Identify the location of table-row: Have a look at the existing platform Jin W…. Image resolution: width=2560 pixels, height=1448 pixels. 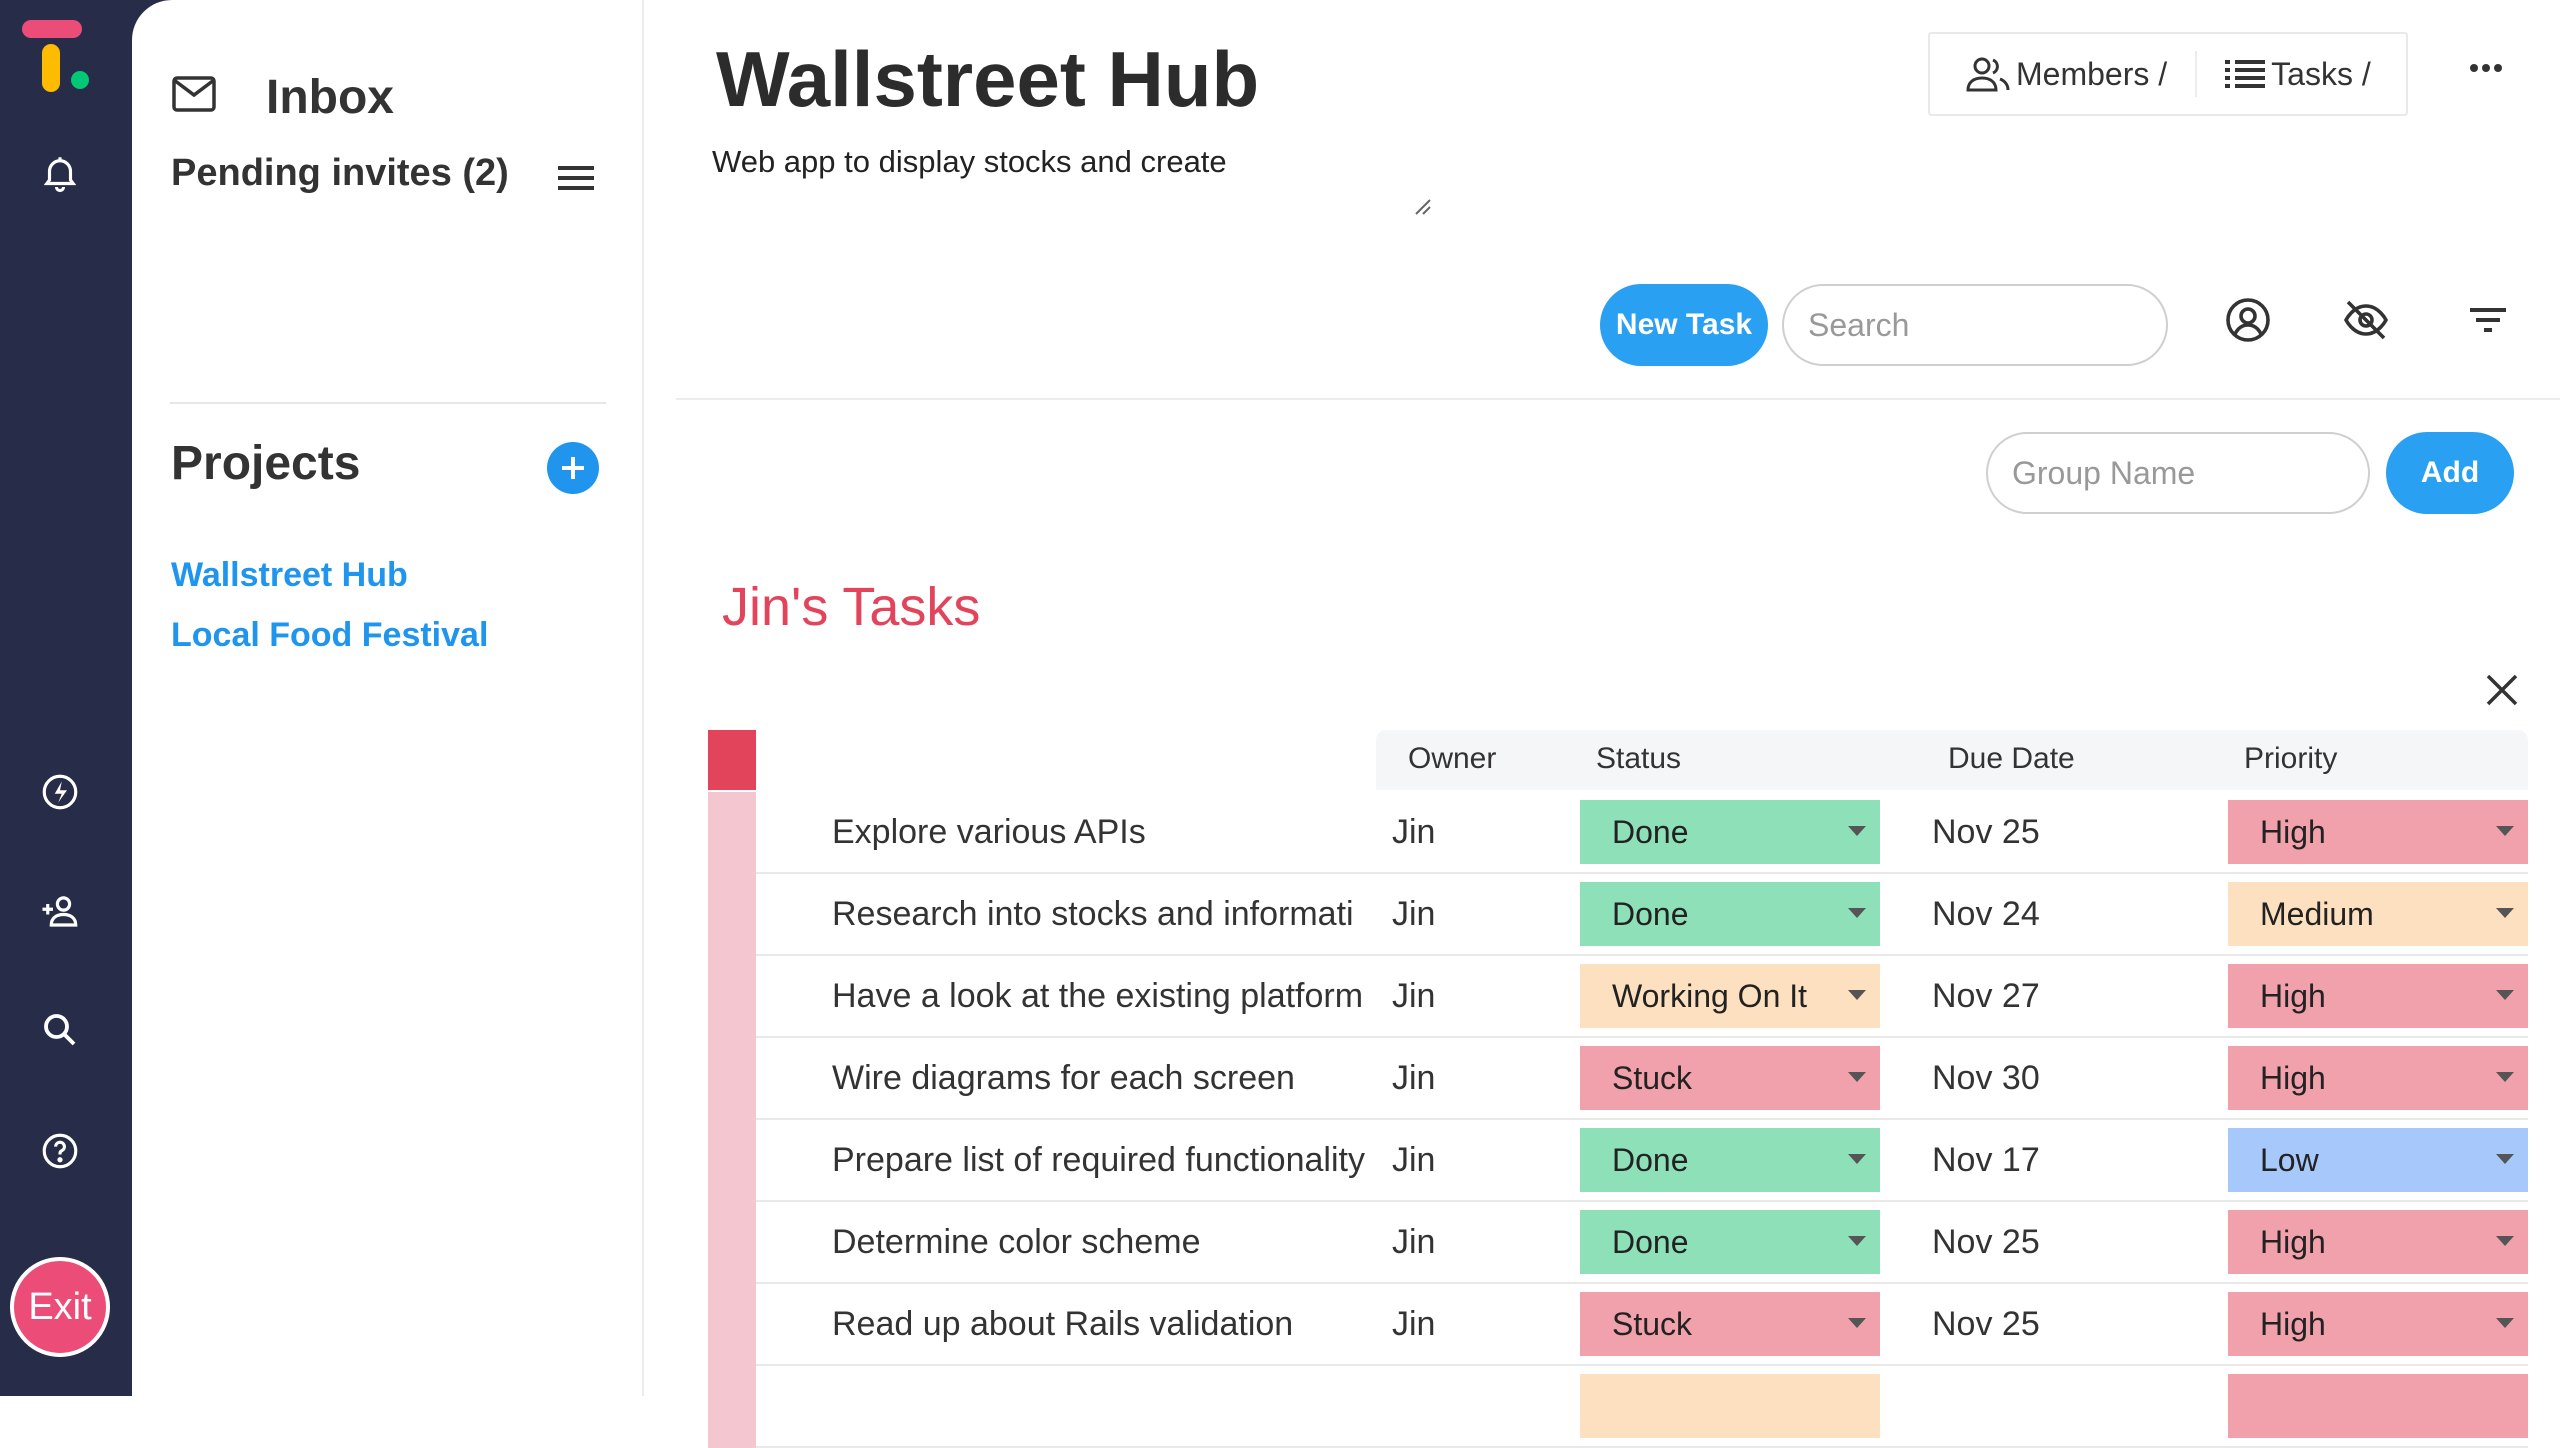
(1618, 997).